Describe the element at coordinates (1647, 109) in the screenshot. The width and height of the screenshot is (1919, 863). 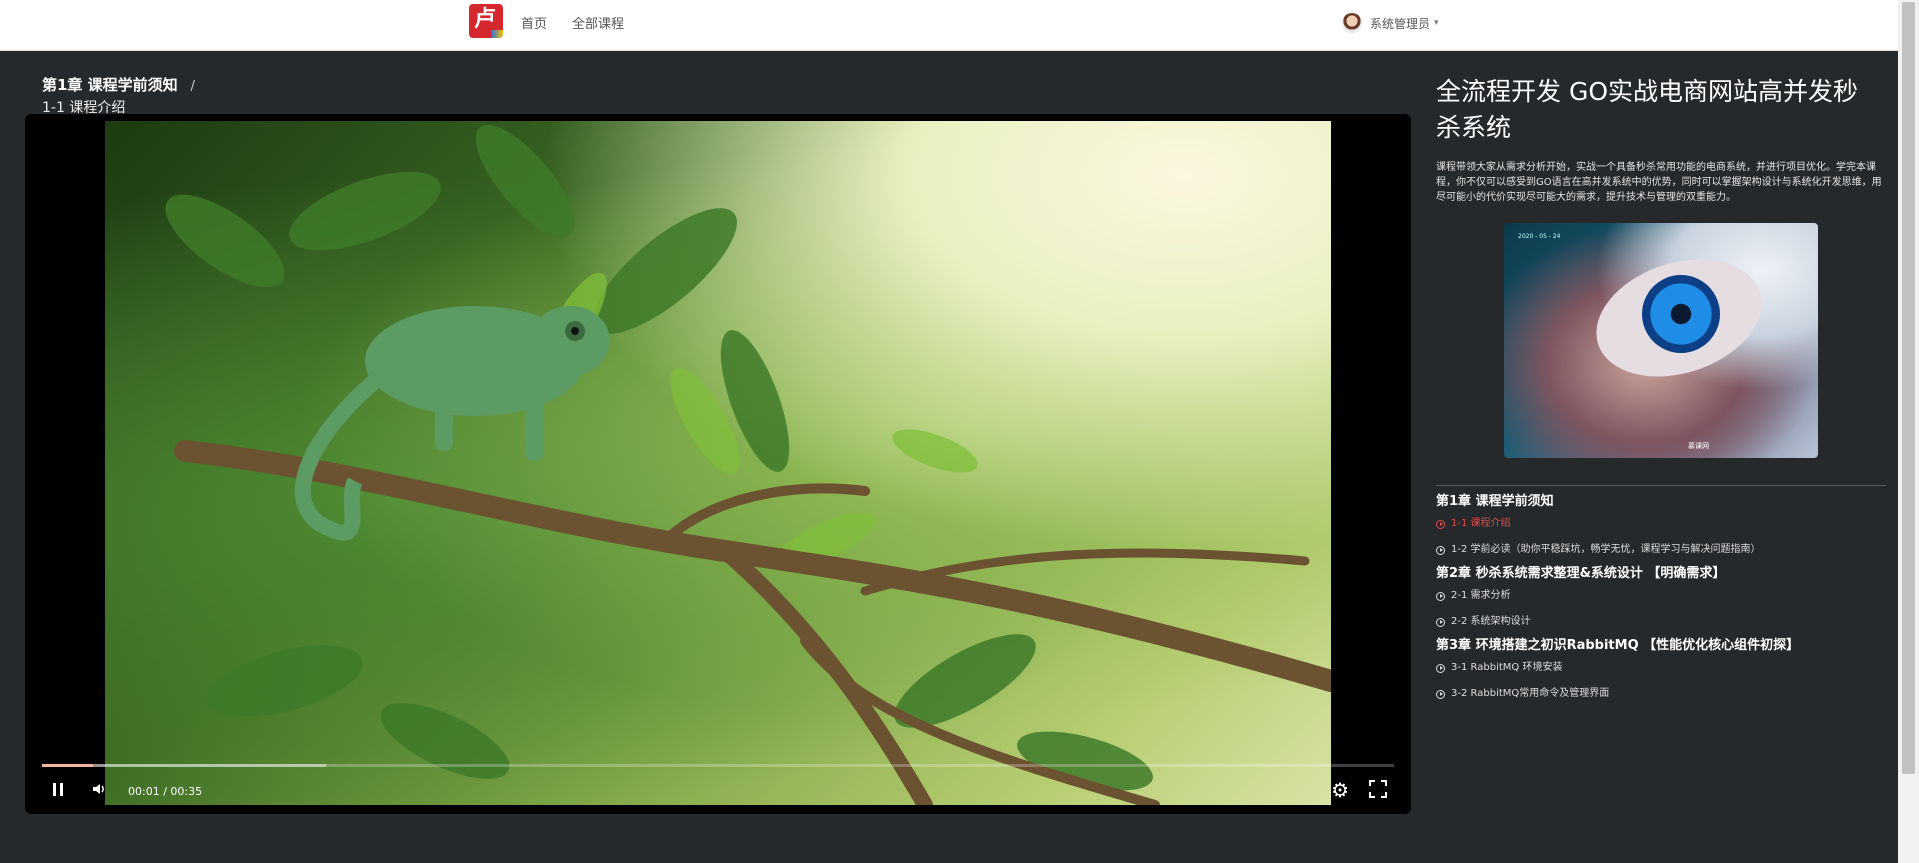
I see `course-title: 全流程开发 GO实战电商网站高并发秒杀系统` at that location.